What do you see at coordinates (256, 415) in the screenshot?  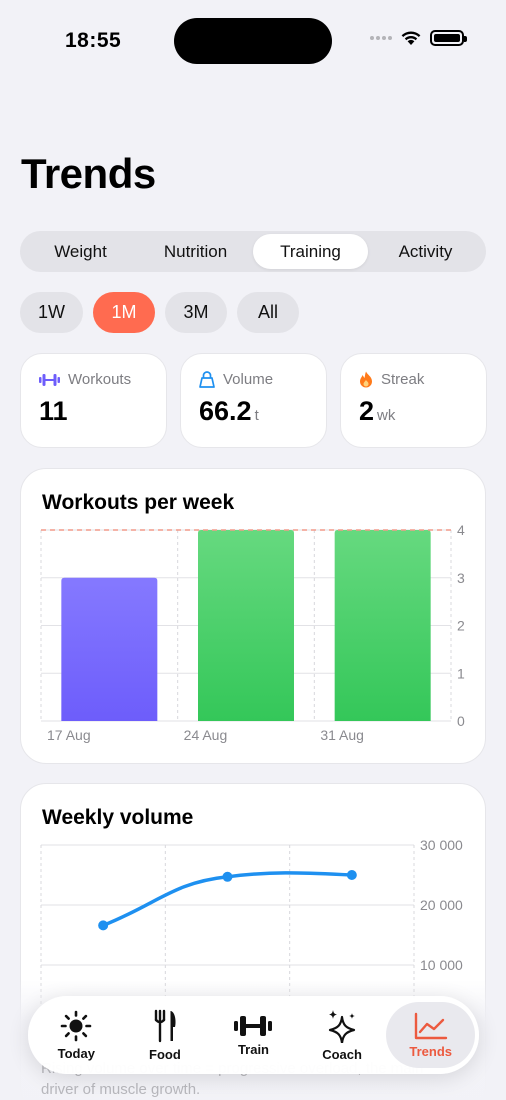 I see `stat-unit: t` at bounding box center [256, 415].